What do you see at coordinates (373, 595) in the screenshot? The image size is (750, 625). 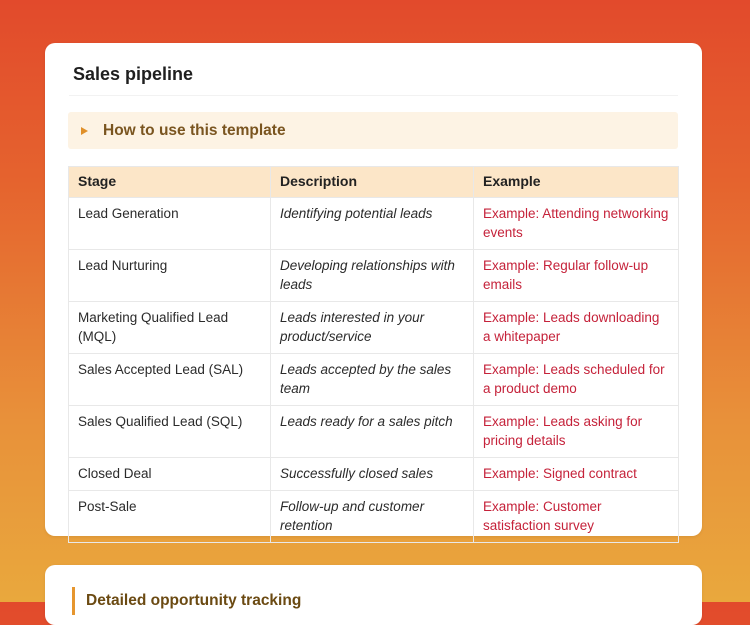 I see `opportunity-tracking-card: Detailed opportunity tracking` at bounding box center [373, 595].